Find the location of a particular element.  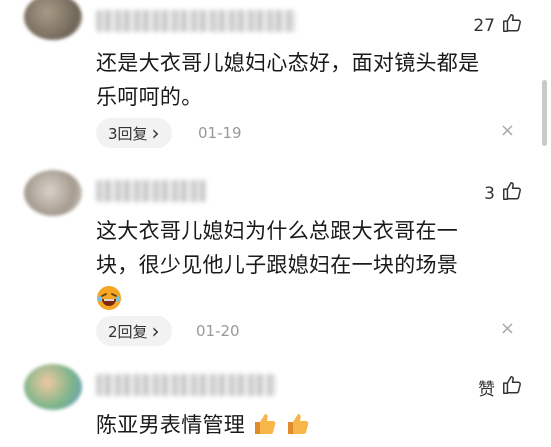

comment-text: 还是大衣哥儿媳妇心态好，面对镜头都是 乐呵呵的。 is located at coordinates (288, 80).